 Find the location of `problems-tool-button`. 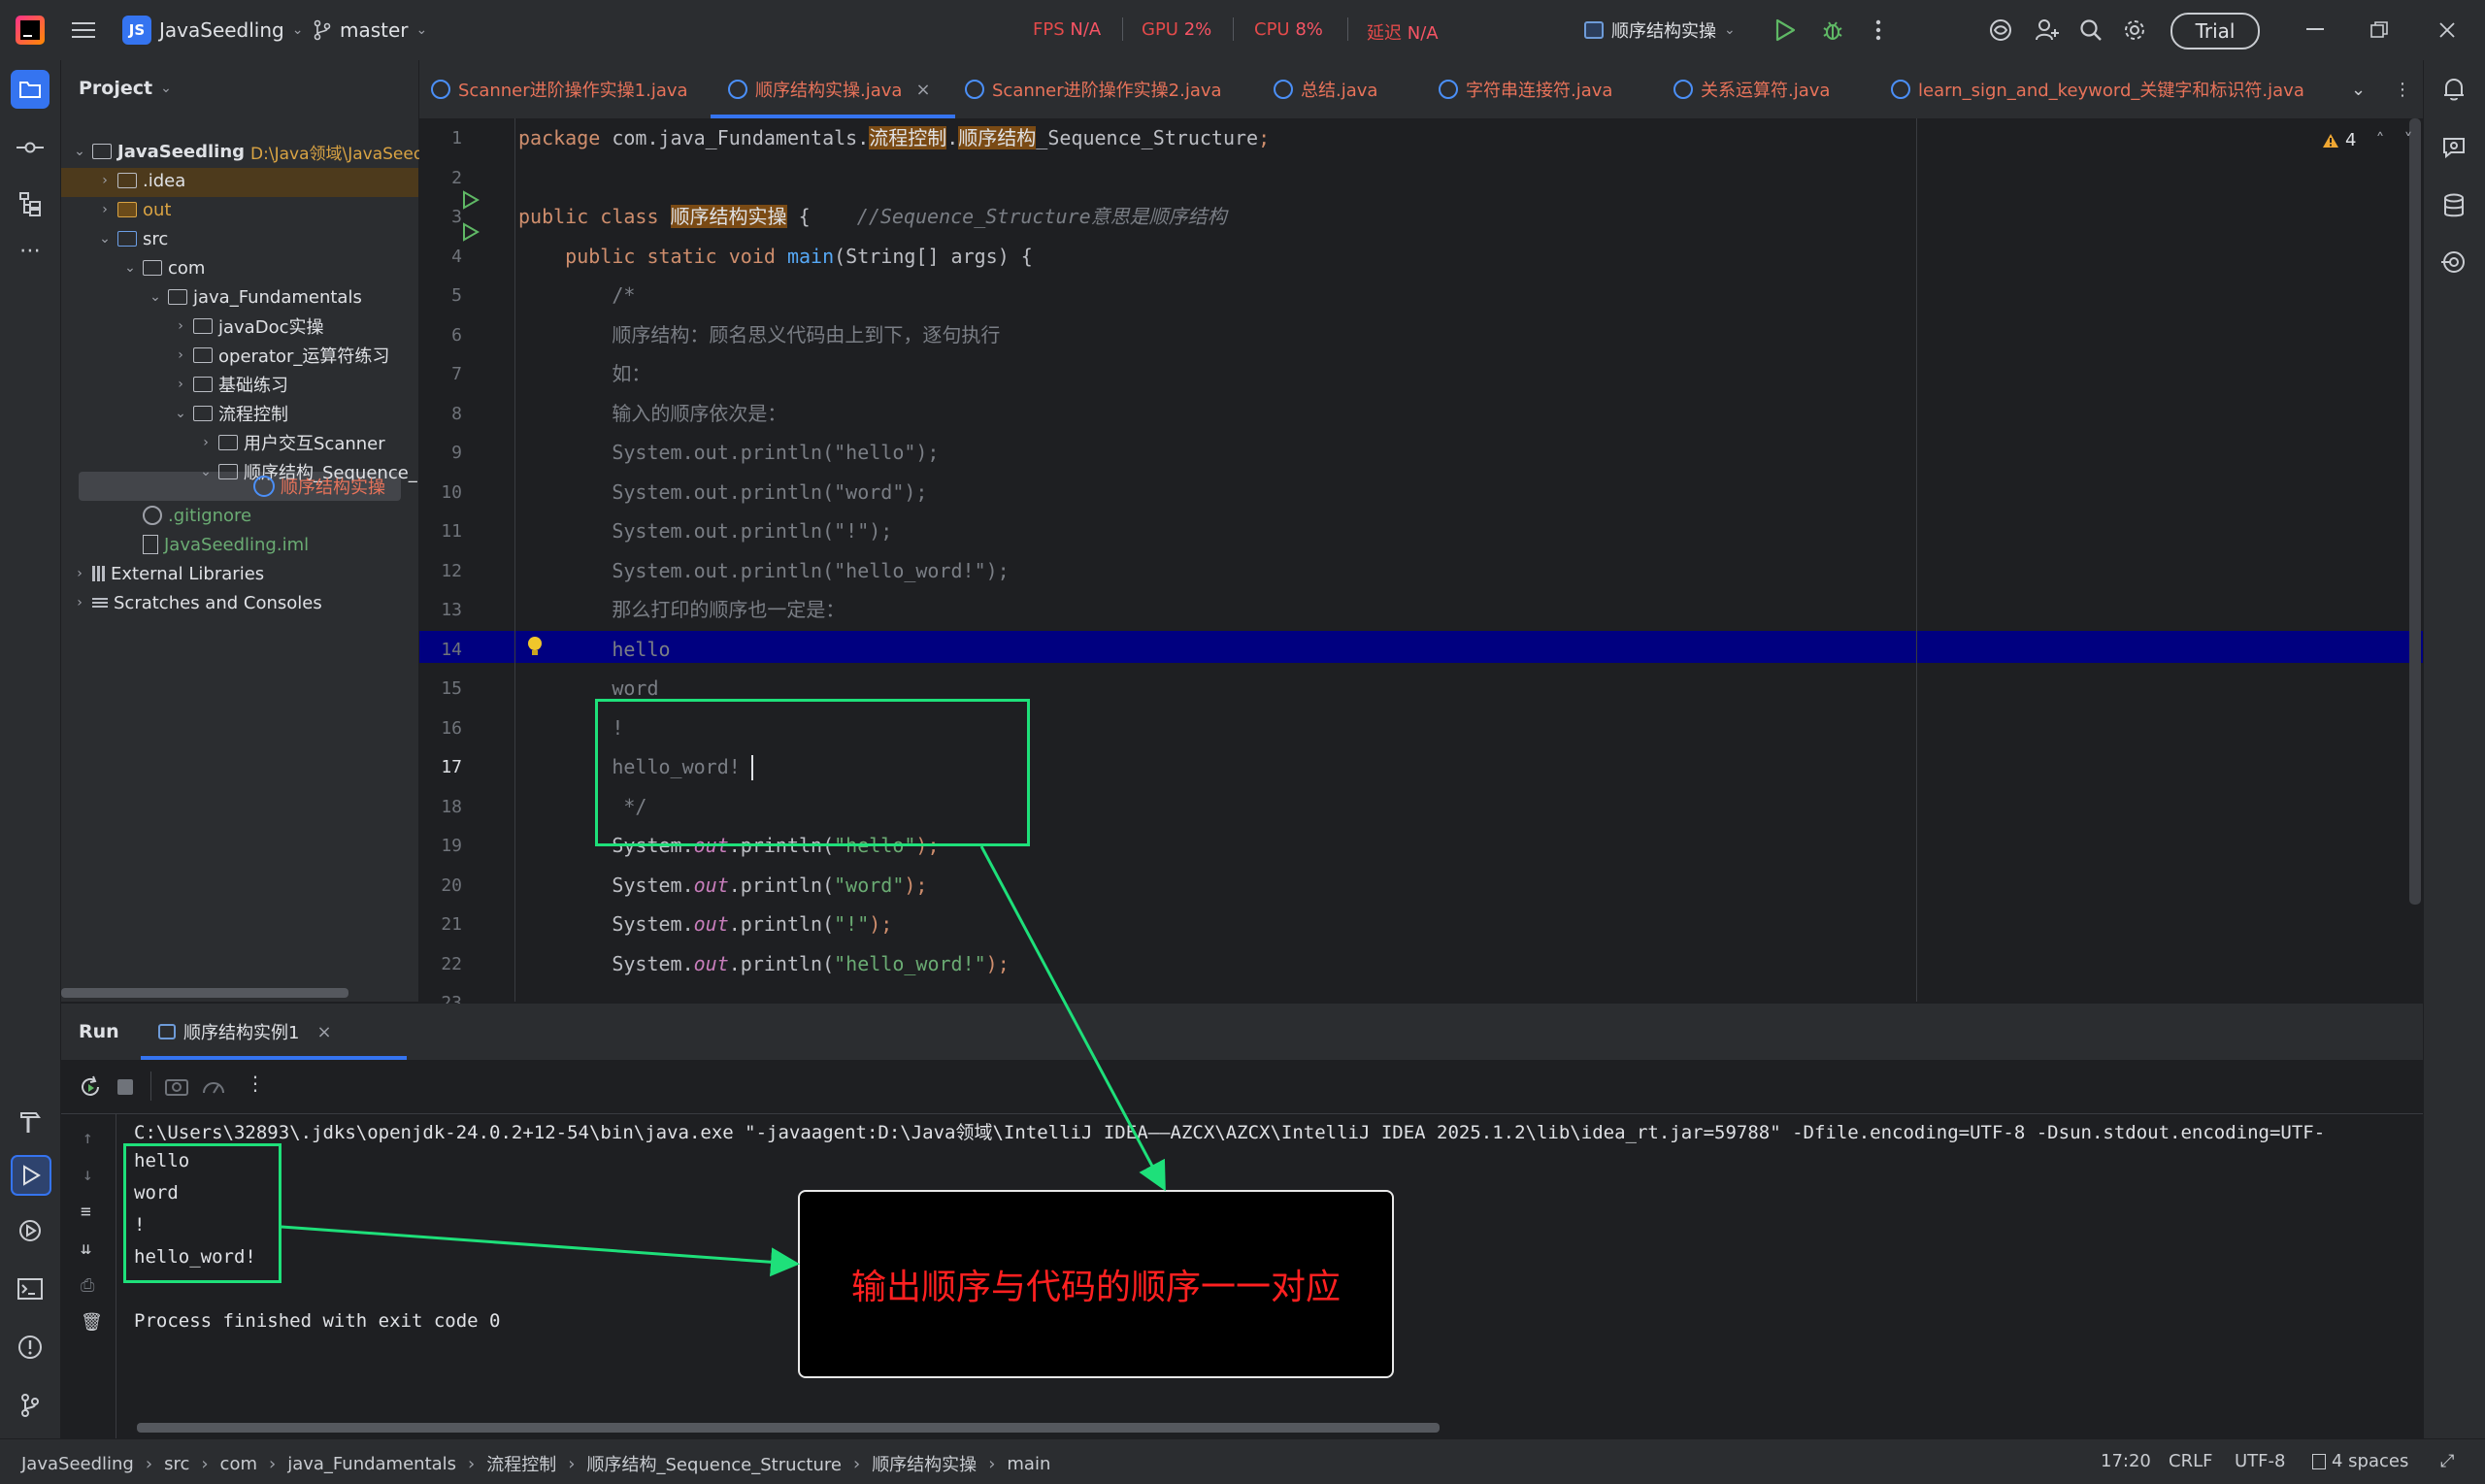

problems-tool-button is located at coordinates (31, 1347).